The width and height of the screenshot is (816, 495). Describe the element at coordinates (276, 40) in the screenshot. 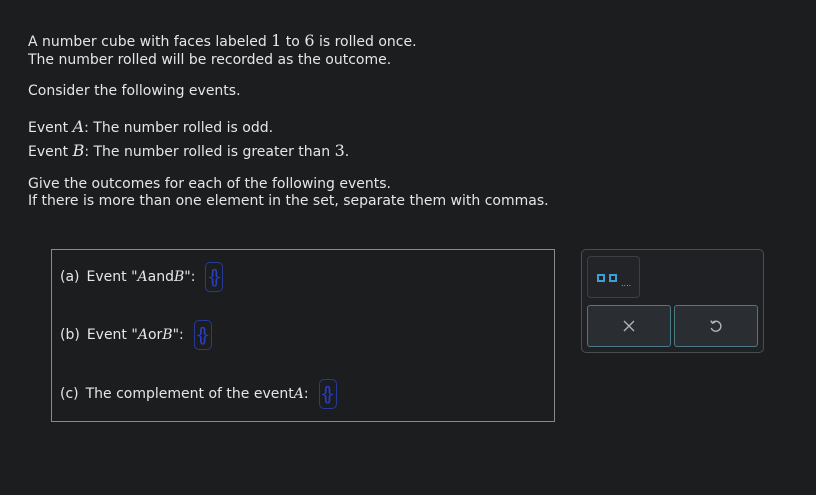

I see `number: 1` at that location.